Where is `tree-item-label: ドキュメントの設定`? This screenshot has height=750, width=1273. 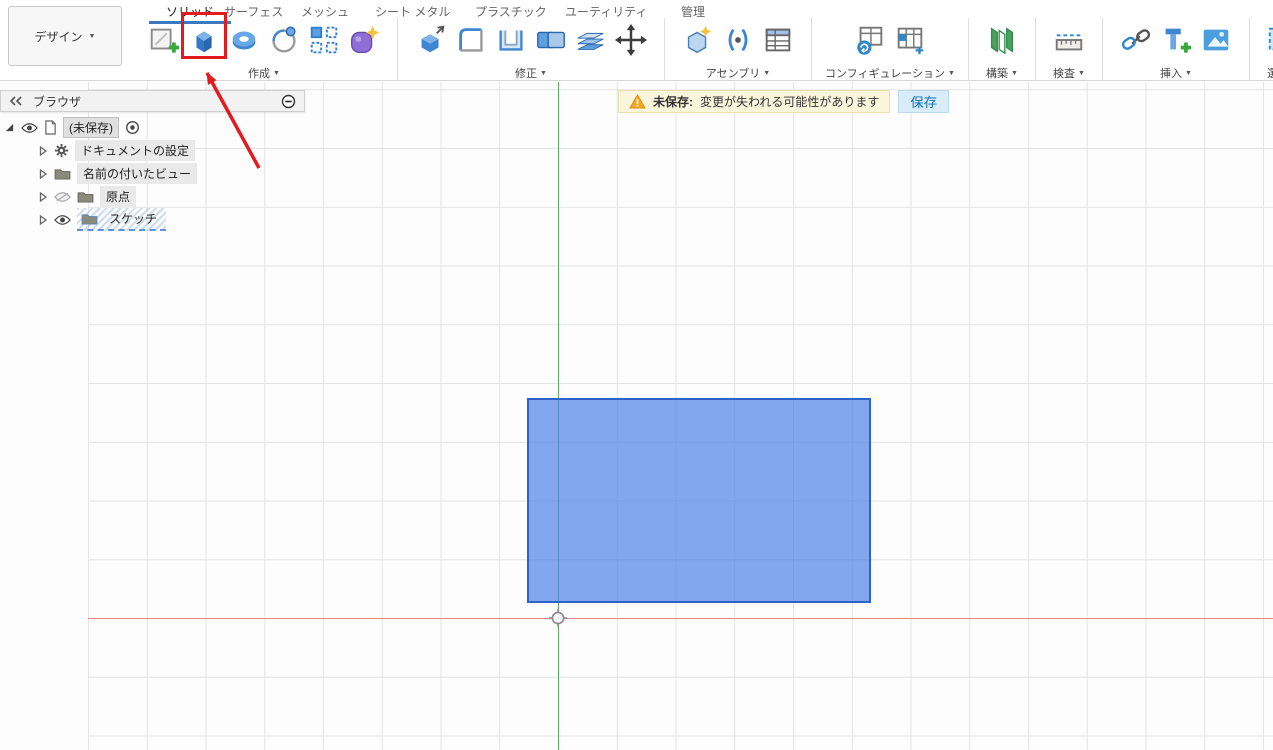
tree-item-label: ドキュメントの設定 is located at coordinates (135, 150).